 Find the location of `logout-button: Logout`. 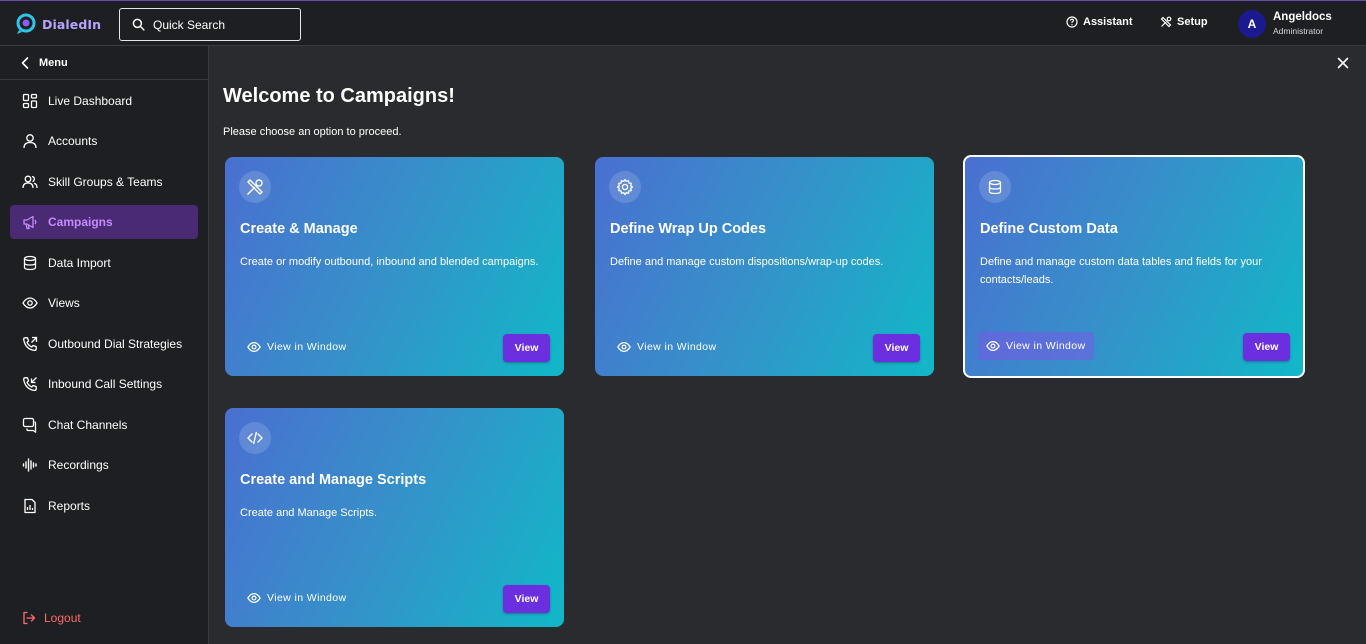

logout-button: Logout is located at coordinates (51, 618).